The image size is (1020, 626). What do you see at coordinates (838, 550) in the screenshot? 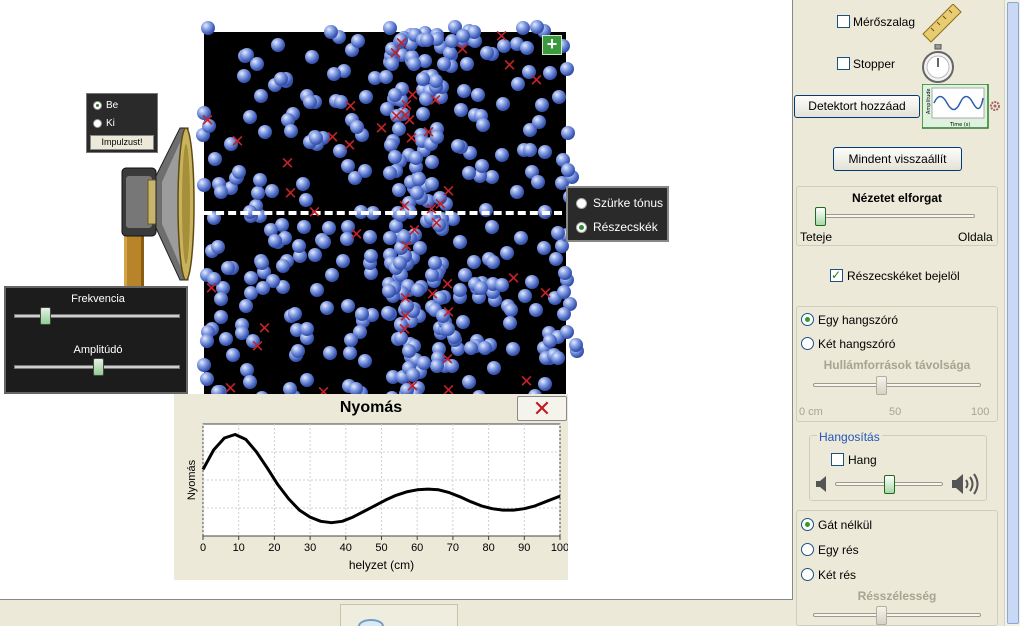
I see `one-slit-label: Egy rés` at bounding box center [838, 550].